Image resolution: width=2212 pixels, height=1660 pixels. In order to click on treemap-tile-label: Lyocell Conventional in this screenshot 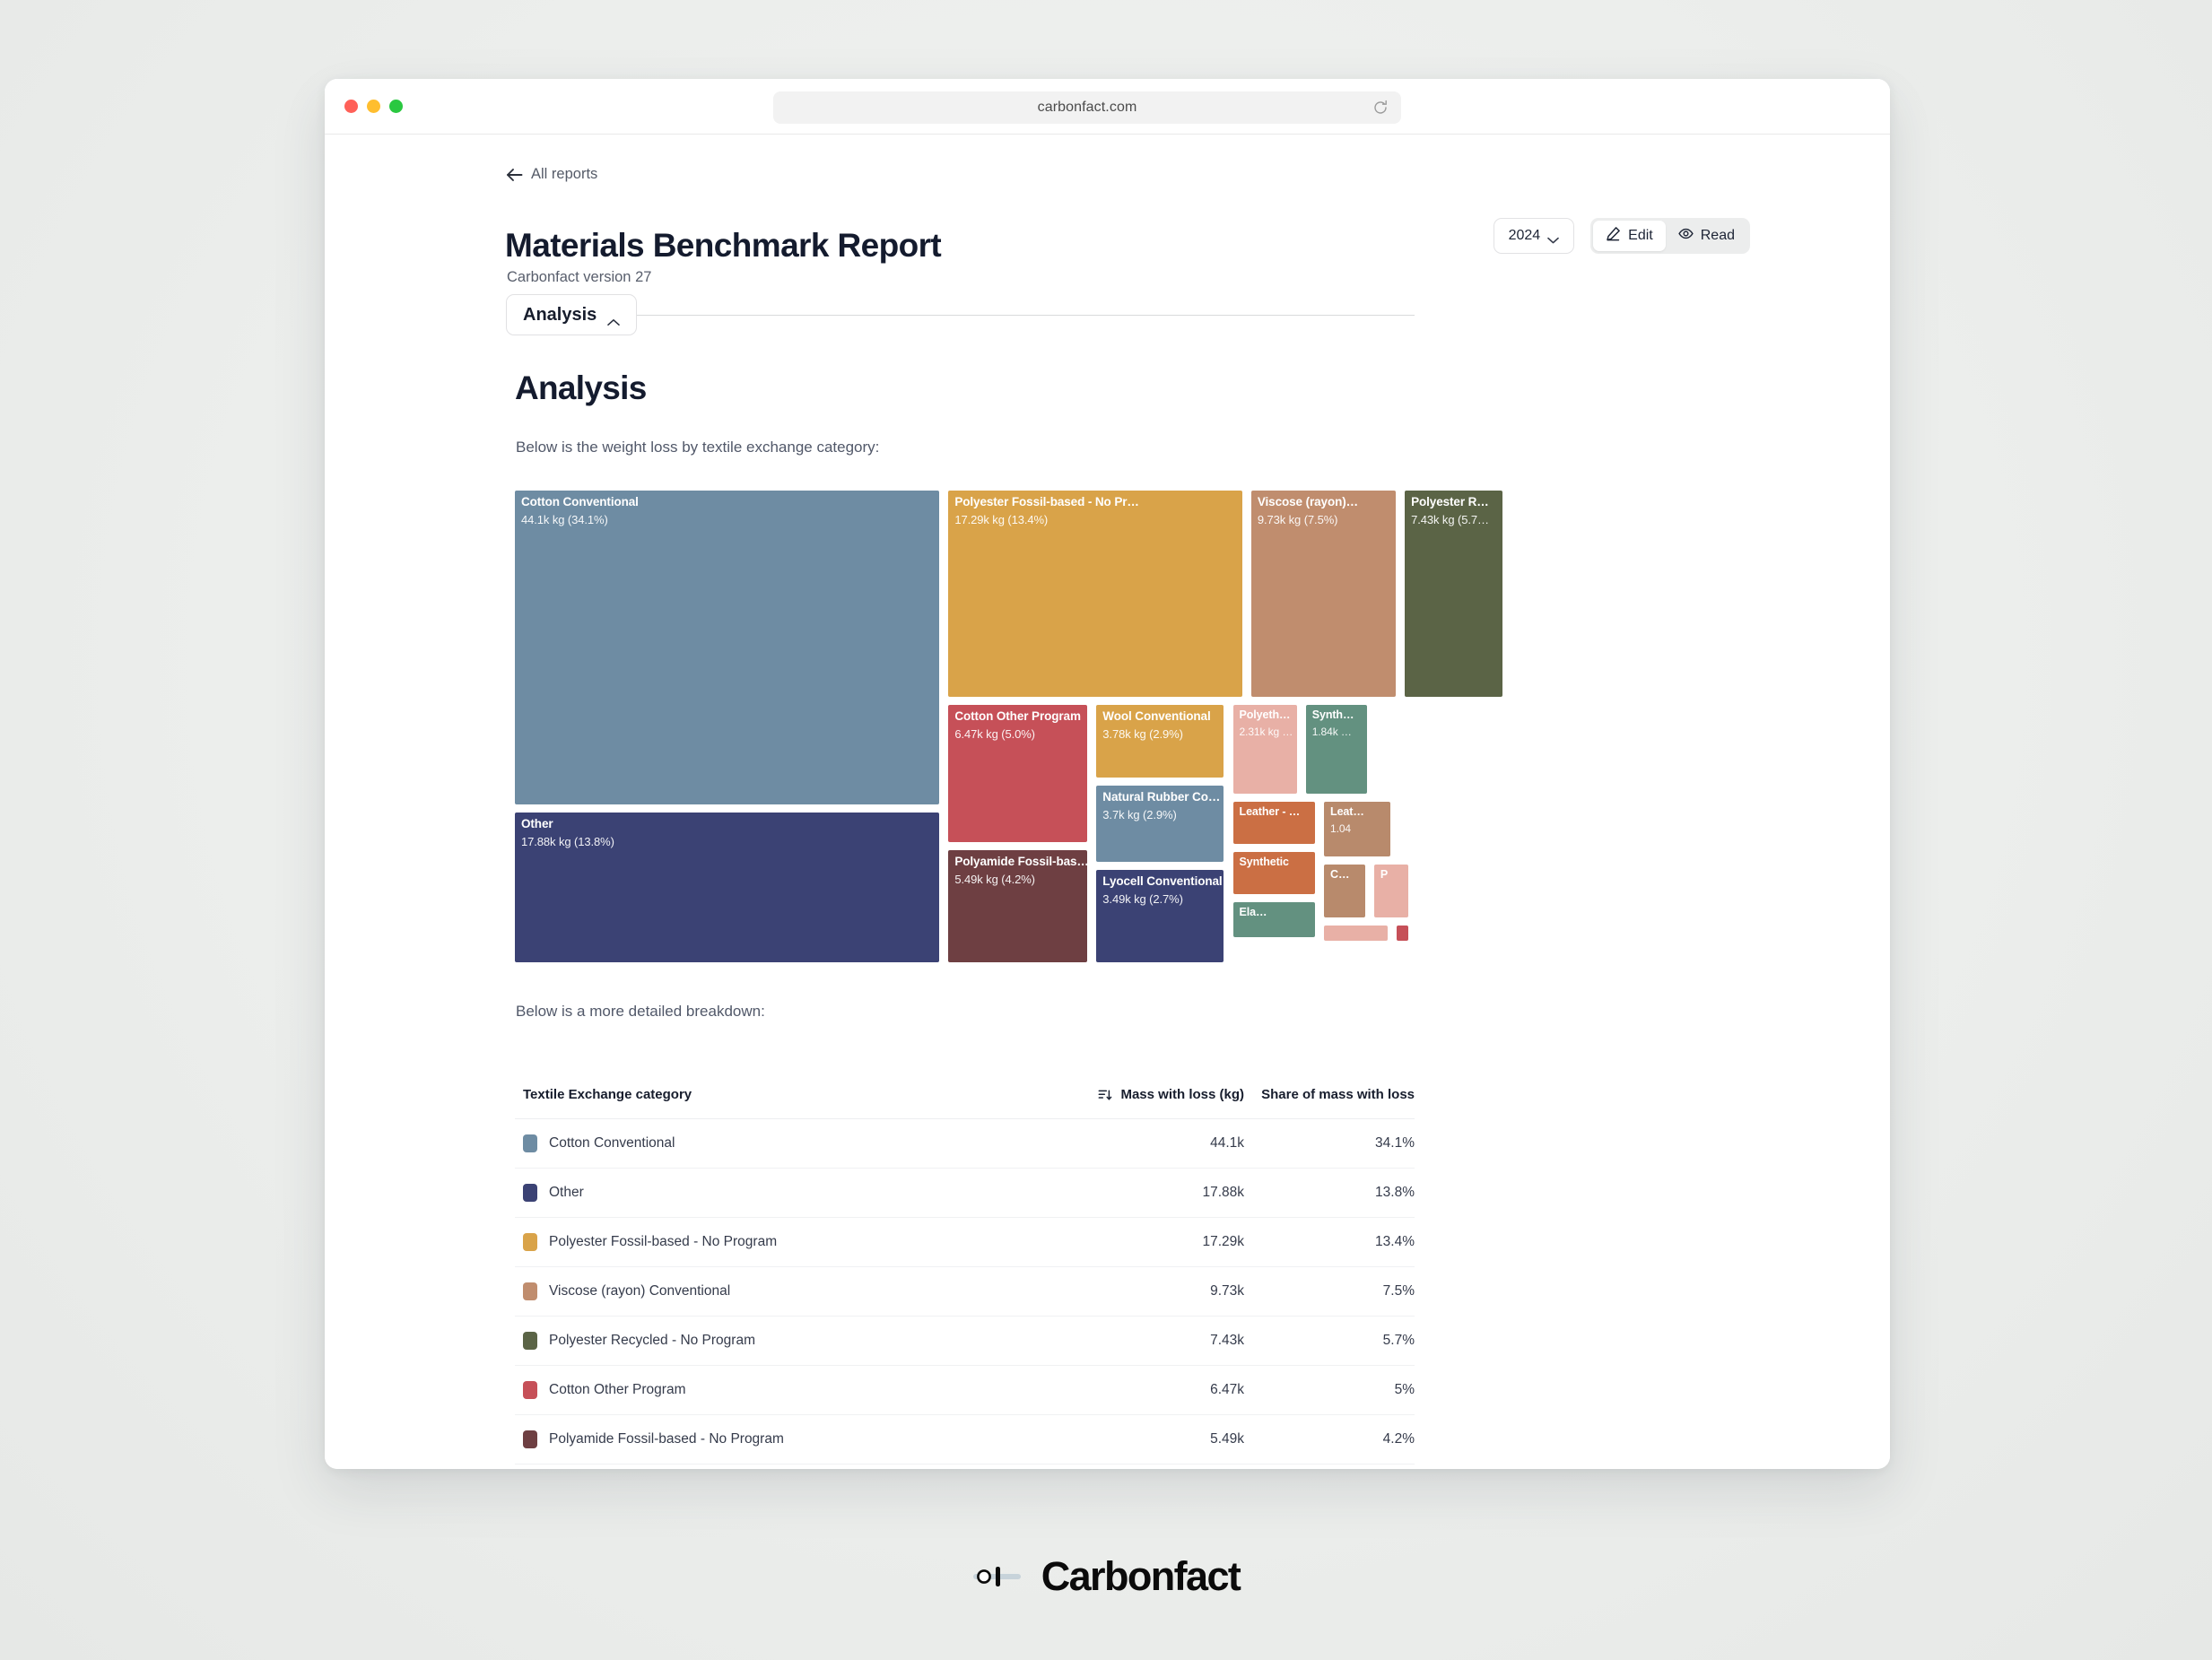, I will do `click(1162, 881)`.